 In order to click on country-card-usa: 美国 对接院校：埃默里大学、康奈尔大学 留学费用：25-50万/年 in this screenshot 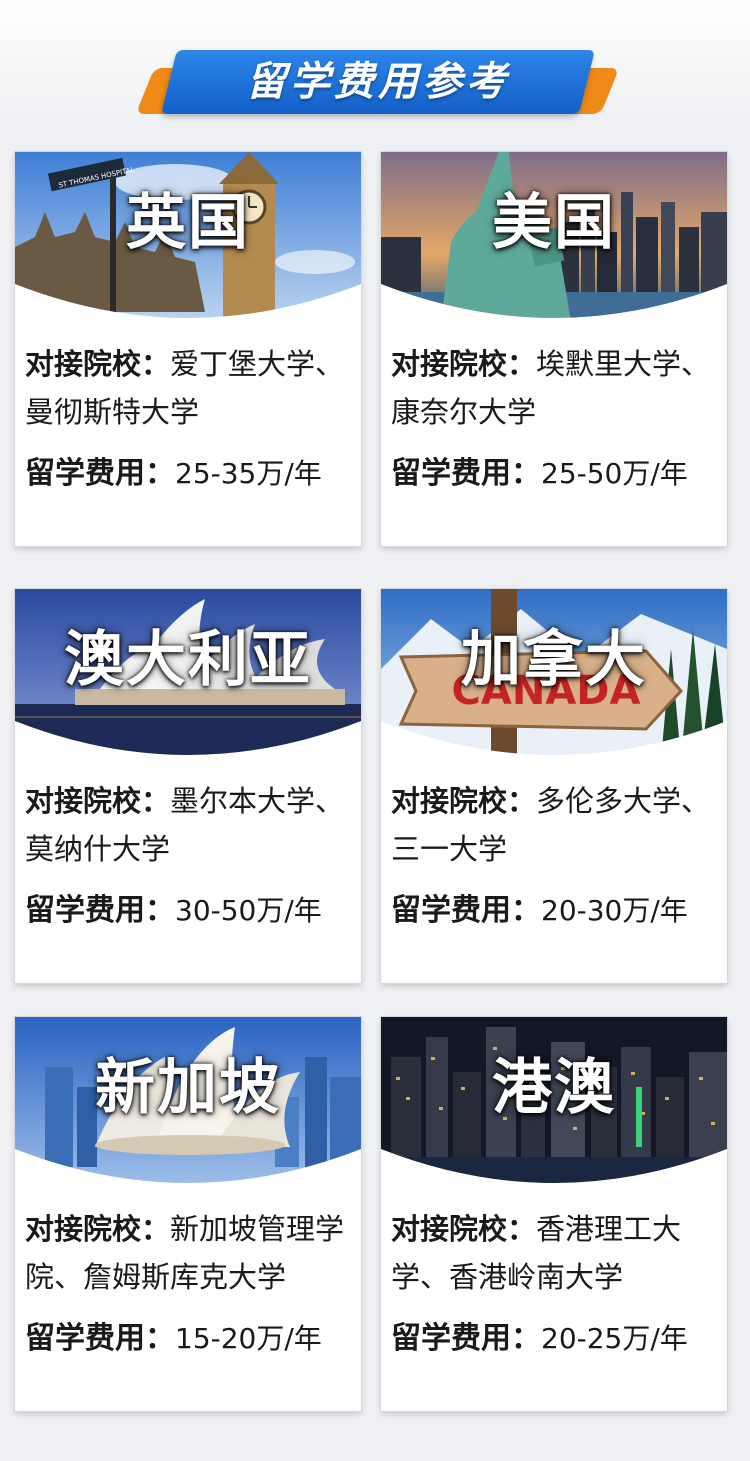, I will do `click(554, 349)`.